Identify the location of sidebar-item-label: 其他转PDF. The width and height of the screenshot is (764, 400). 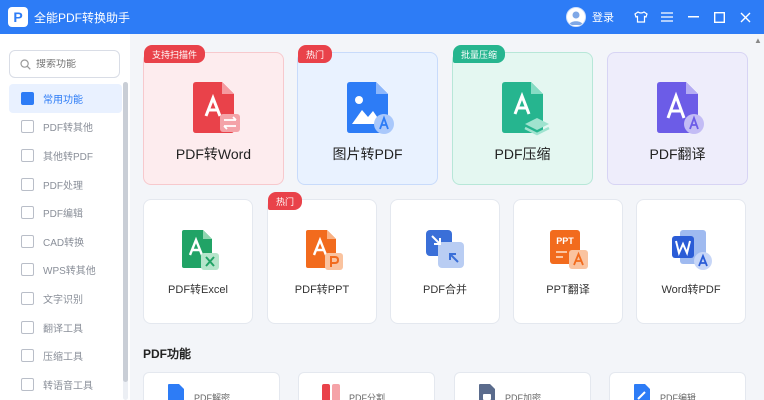
(68, 157).